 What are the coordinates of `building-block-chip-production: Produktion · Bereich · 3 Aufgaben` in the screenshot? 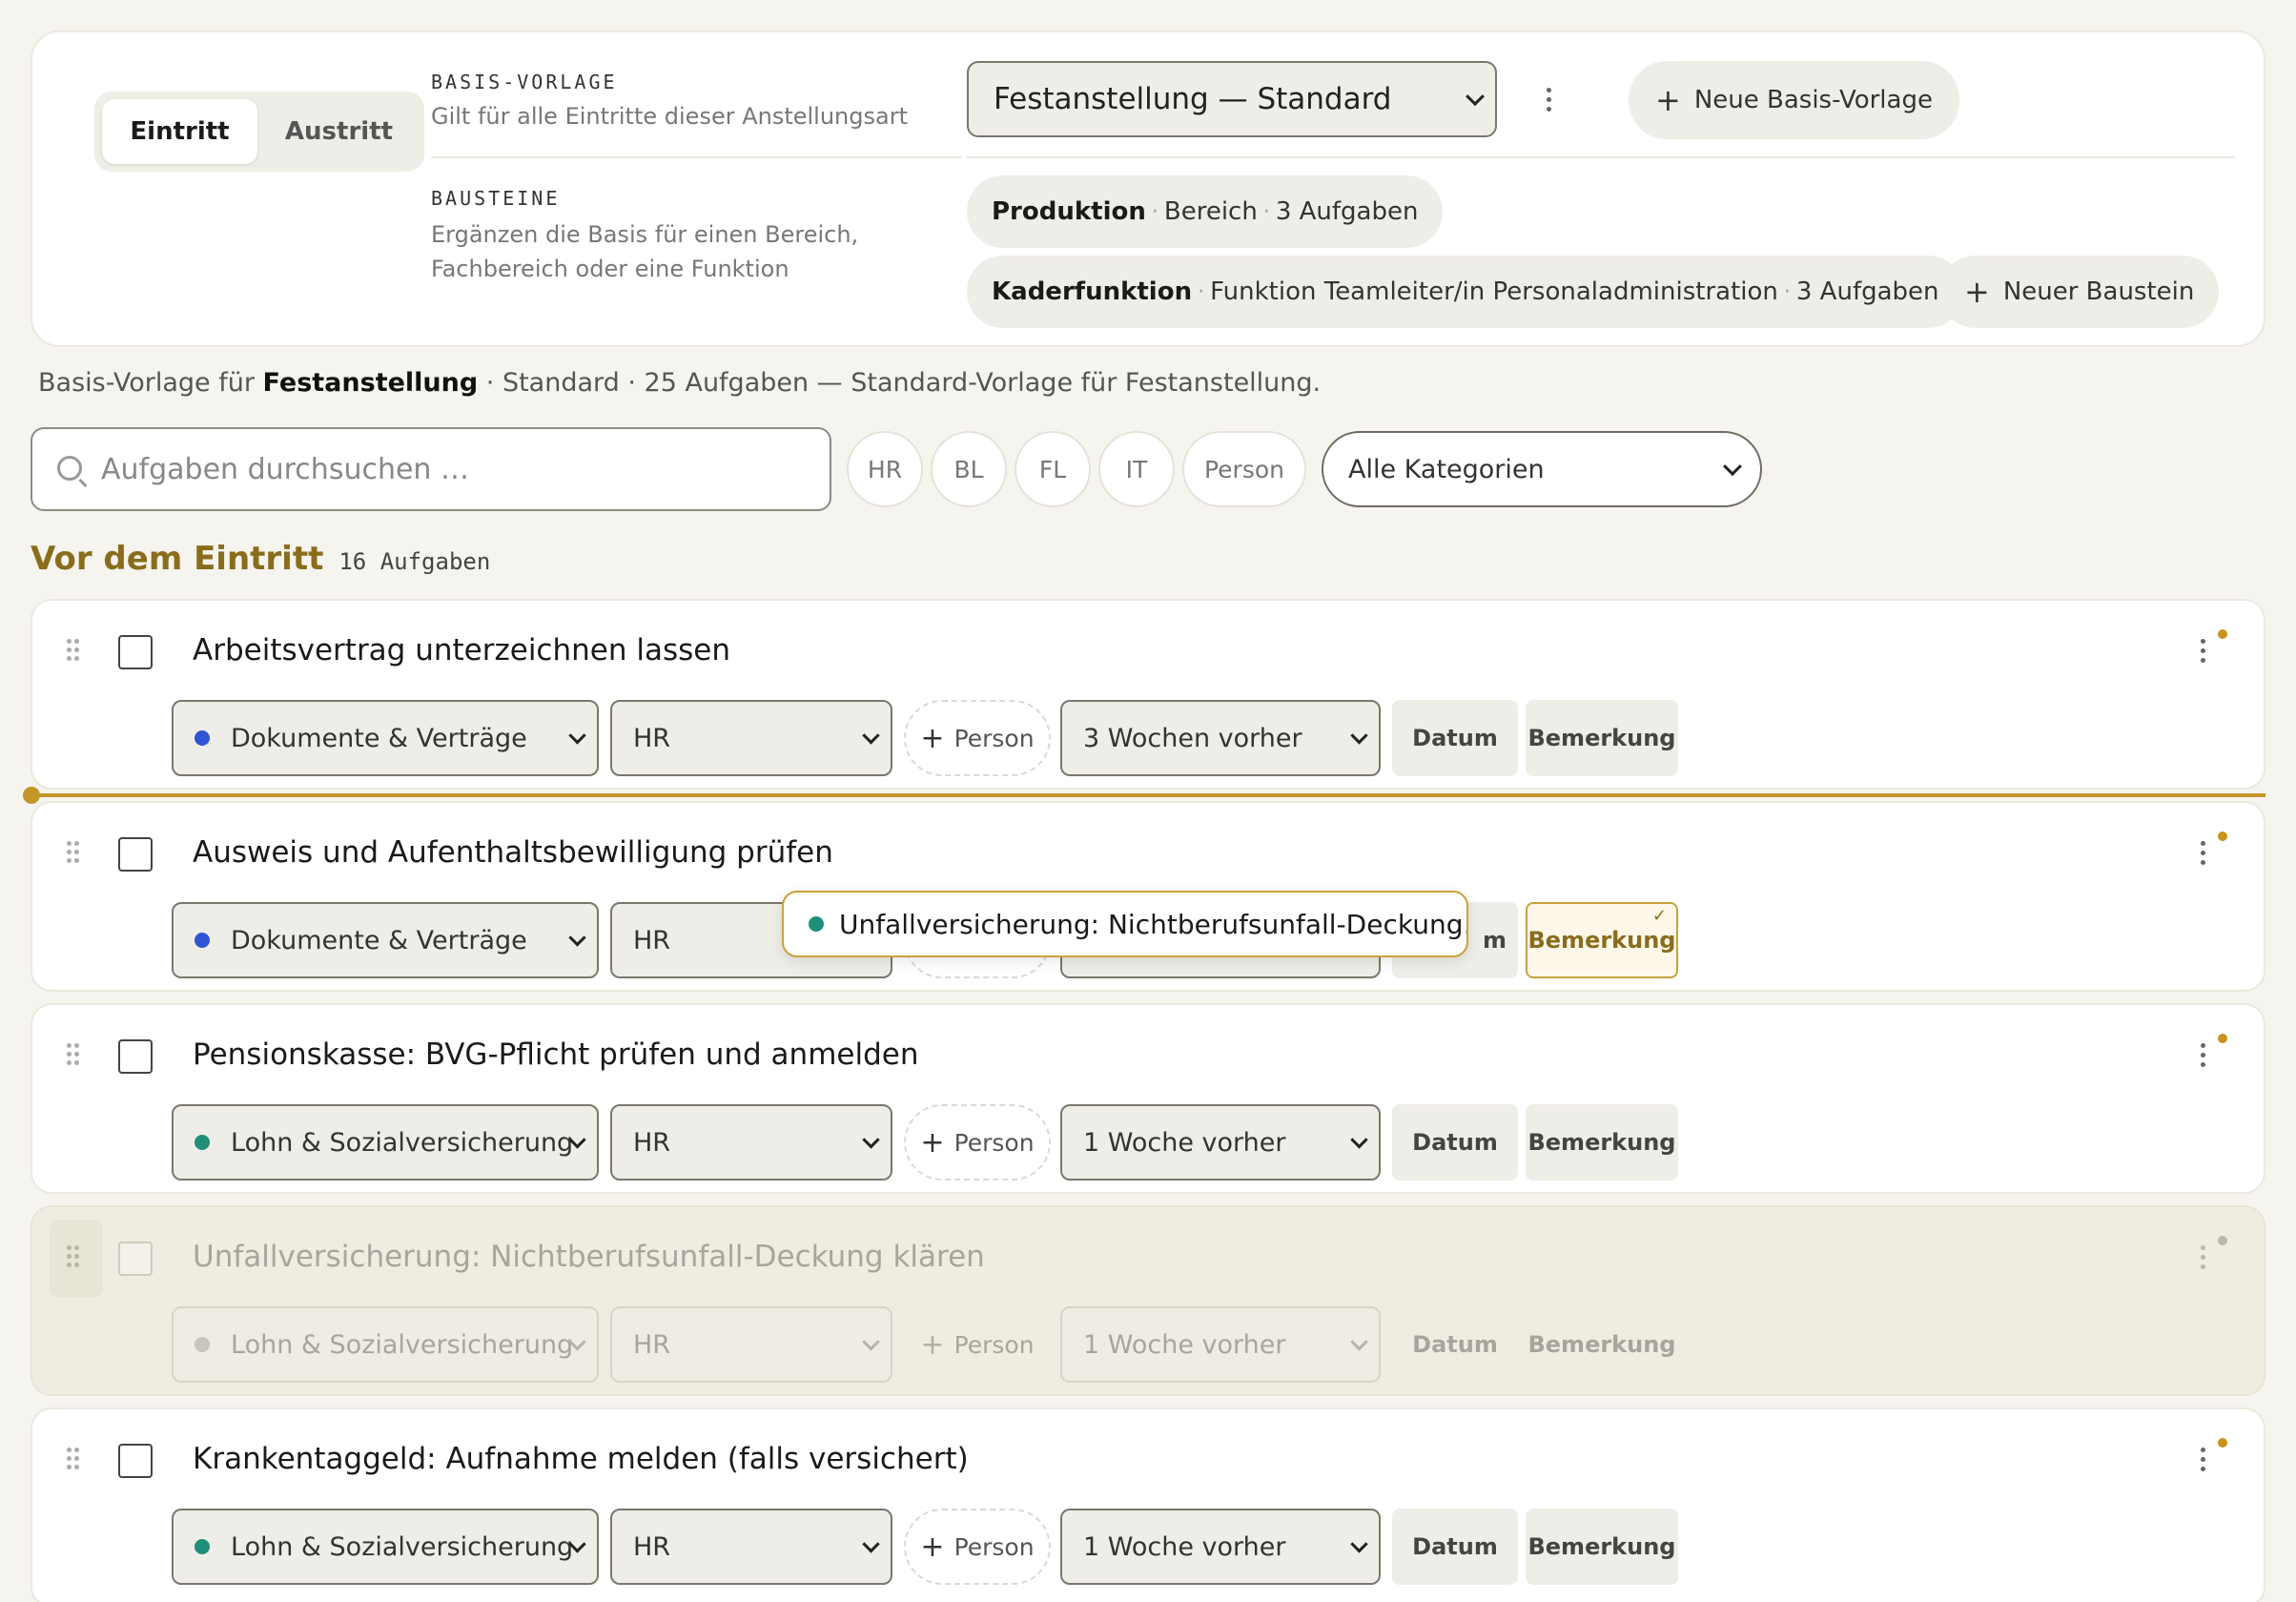 It's located at (1205, 211).